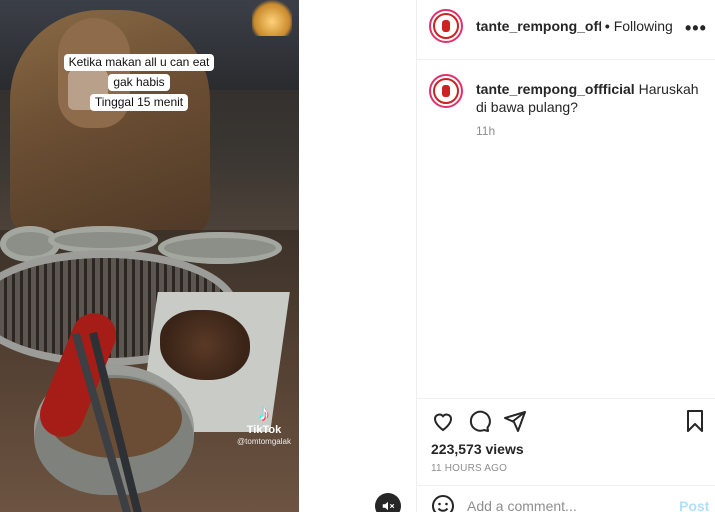  I want to click on post-header: tante_rempong_offficial • Following •••, so click(566, 30).